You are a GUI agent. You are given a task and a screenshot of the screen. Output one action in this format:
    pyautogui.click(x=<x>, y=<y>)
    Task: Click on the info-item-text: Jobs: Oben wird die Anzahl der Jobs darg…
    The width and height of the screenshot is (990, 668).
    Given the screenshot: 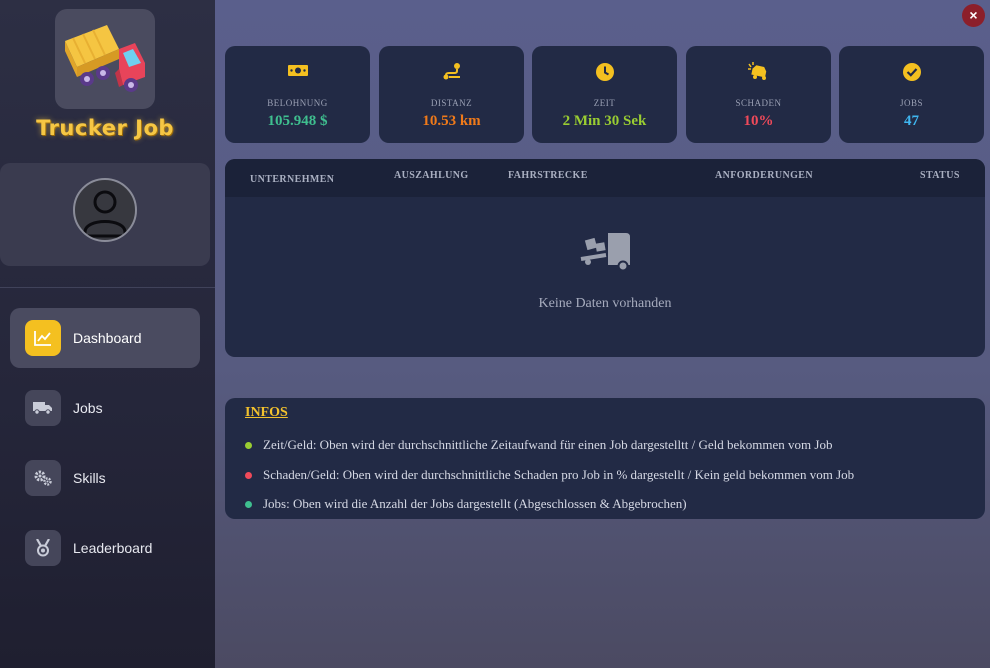 What is the action you would take?
    pyautogui.click(x=475, y=503)
    